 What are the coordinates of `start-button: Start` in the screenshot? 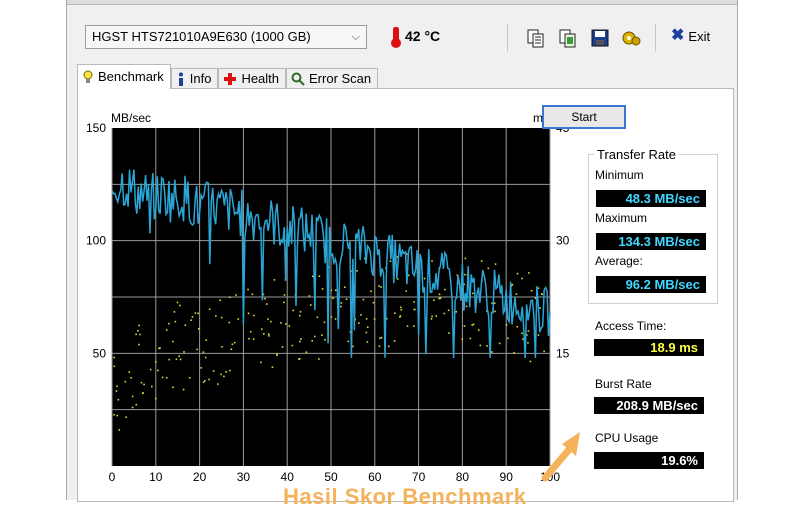 It's located at (584, 117).